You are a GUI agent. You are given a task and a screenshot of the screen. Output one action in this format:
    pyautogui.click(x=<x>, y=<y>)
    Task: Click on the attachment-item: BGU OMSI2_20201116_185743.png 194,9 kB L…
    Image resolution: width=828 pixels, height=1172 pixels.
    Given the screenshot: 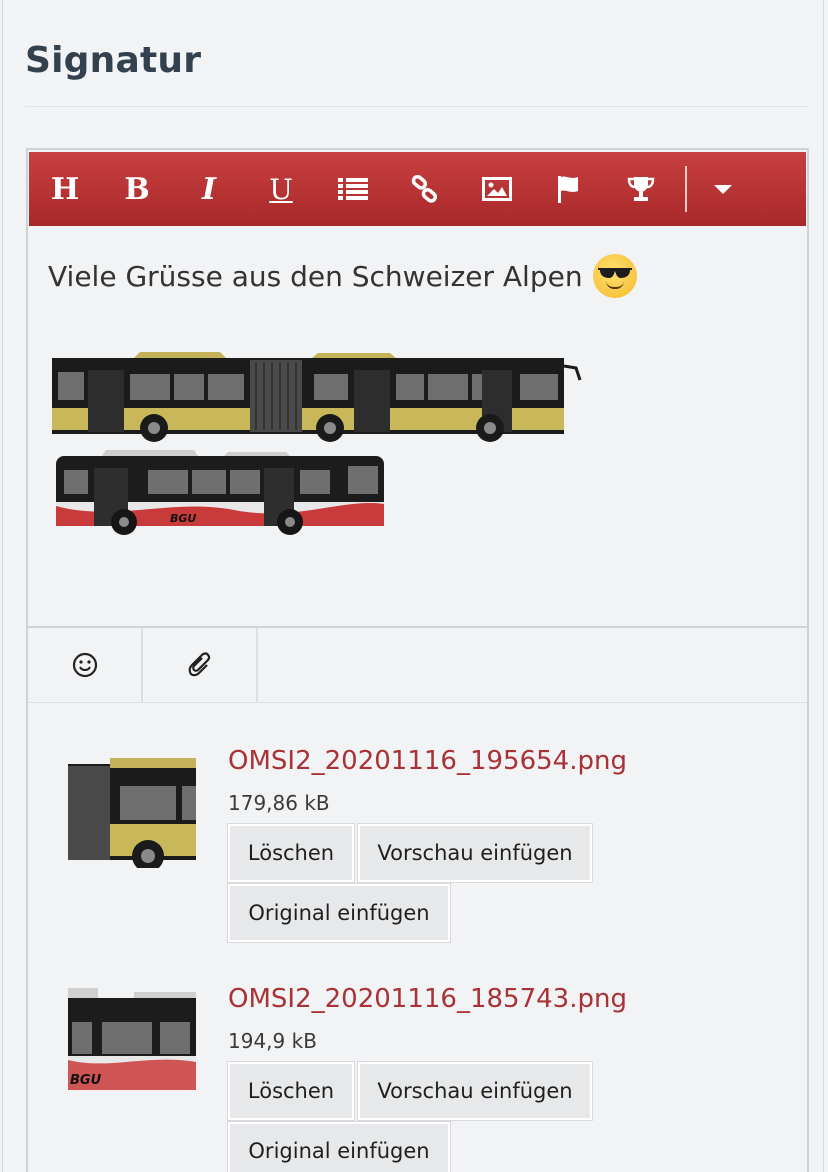 What is the action you would take?
    pyautogui.click(x=428, y=1078)
    